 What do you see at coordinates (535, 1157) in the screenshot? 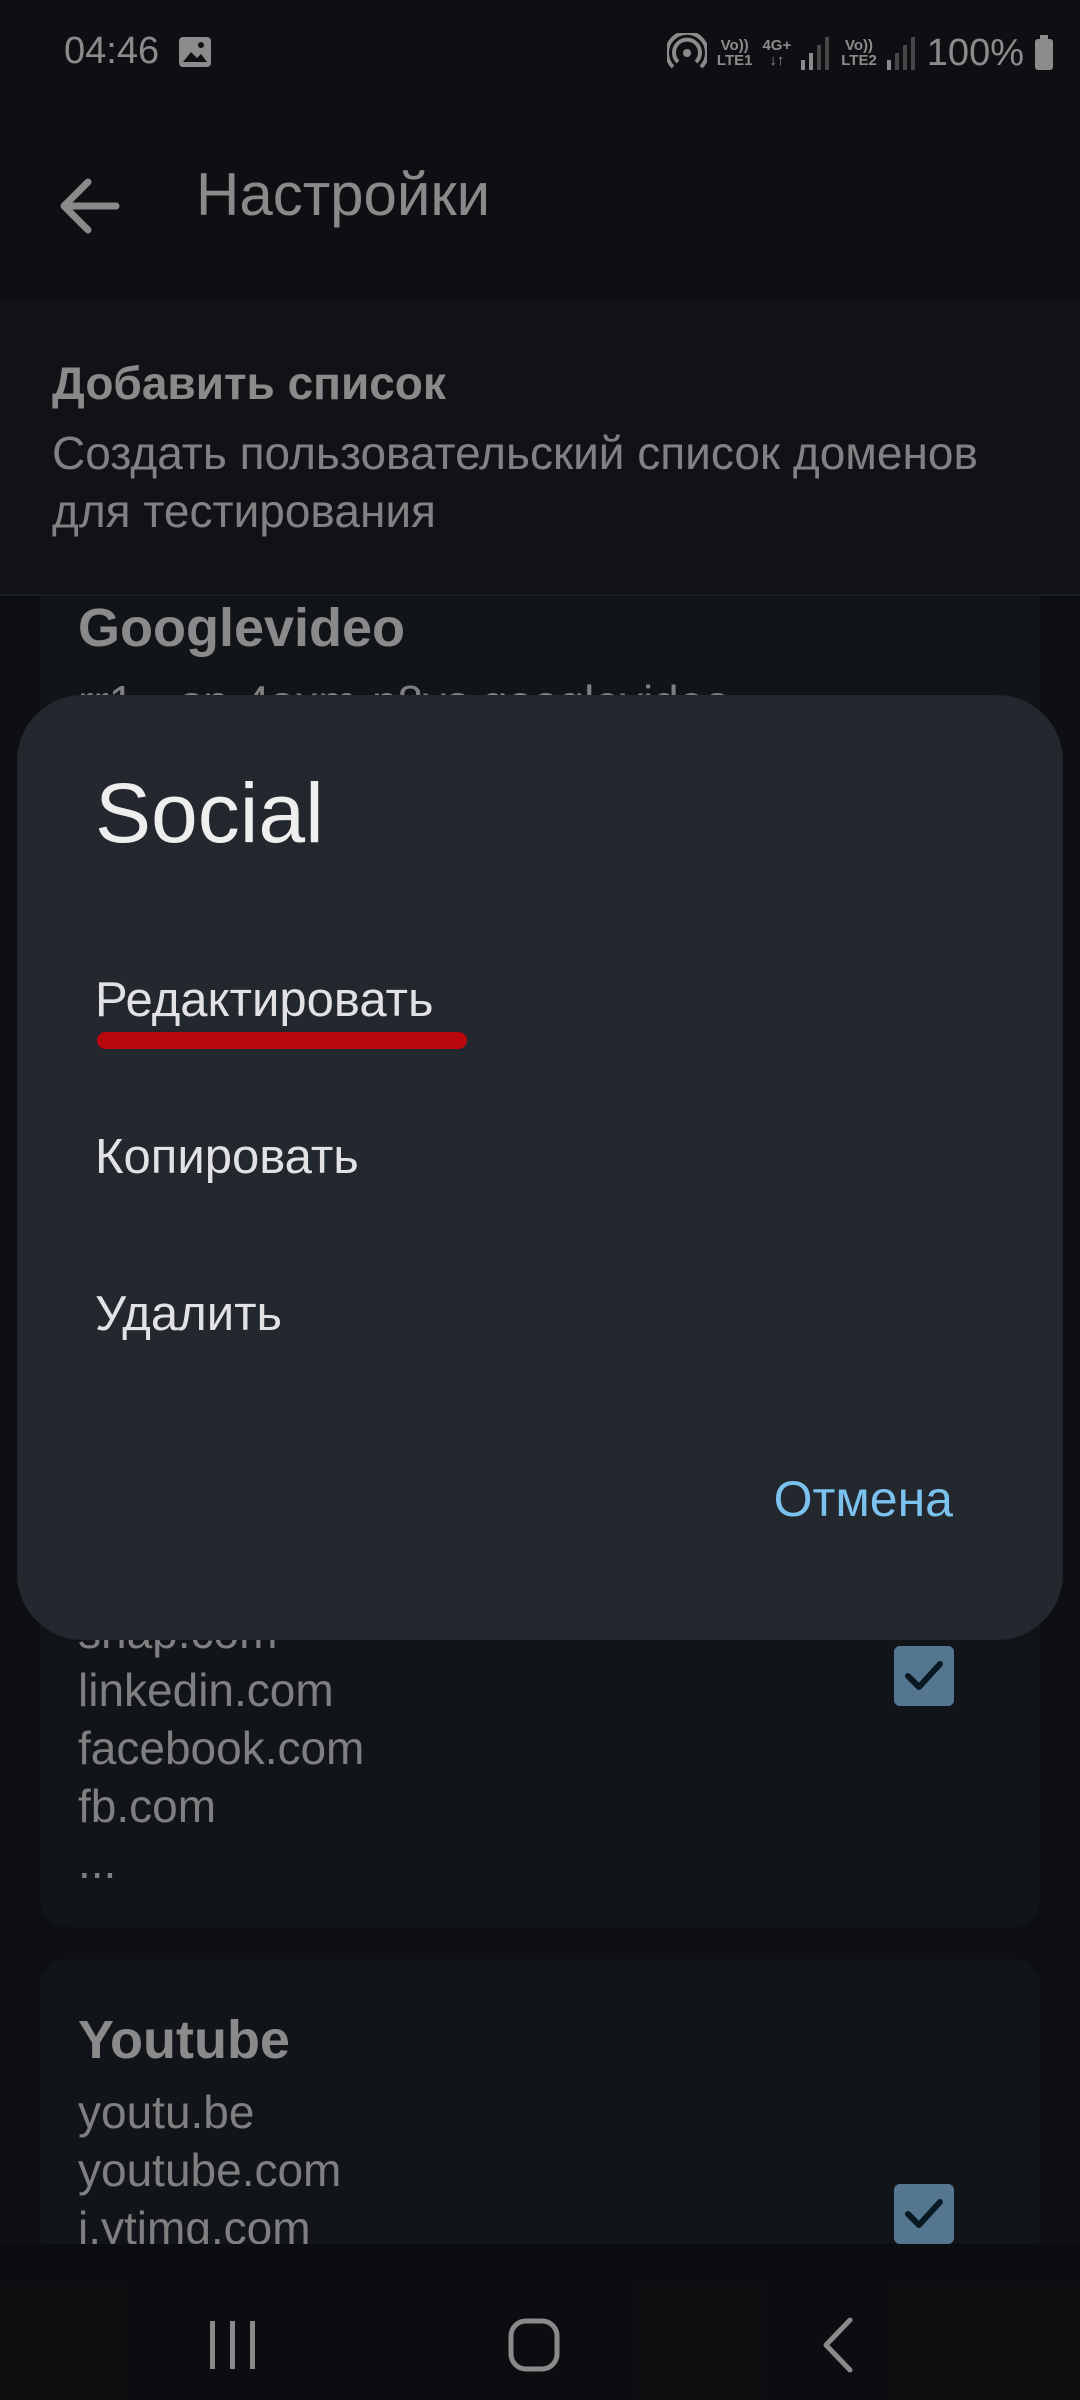
I see `copy-option: Копировать` at bounding box center [535, 1157].